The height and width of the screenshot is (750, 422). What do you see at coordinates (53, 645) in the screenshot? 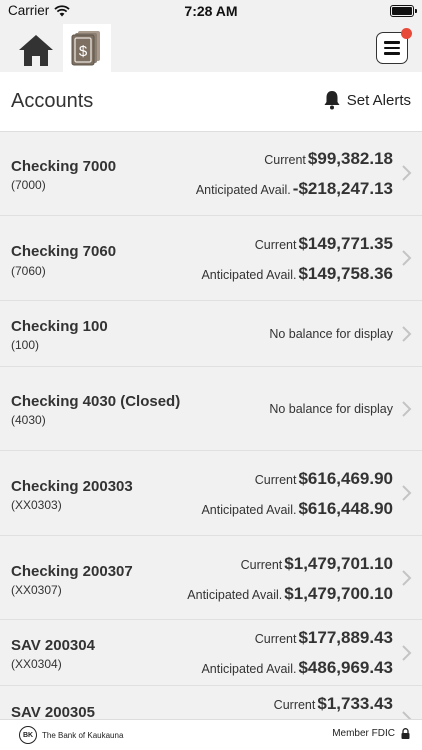
I see `account-name: SAV 200304` at bounding box center [53, 645].